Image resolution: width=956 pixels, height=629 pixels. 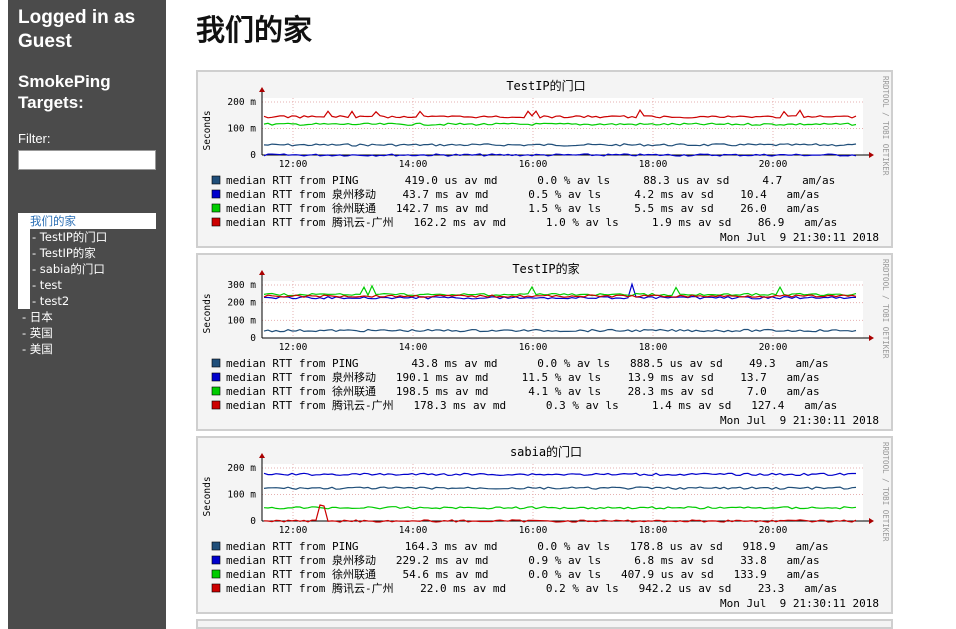 I want to click on menu-subitem: - TestIP的门口, so click(x=93, y=237).